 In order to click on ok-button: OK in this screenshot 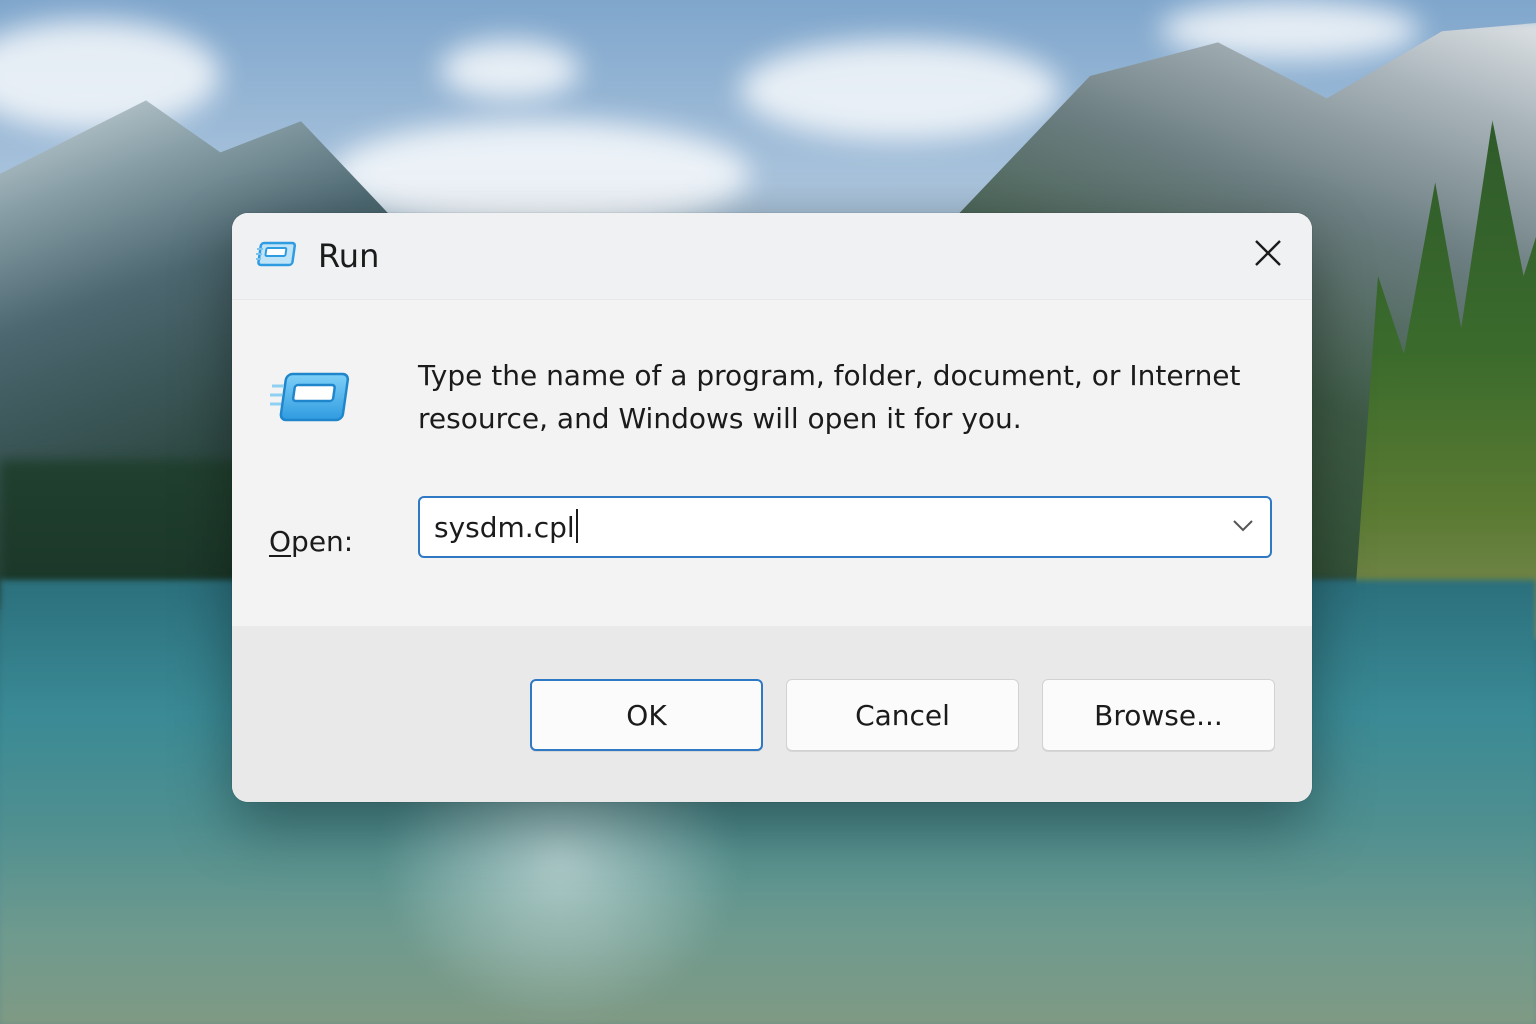, I will do `click(646, 715)`.